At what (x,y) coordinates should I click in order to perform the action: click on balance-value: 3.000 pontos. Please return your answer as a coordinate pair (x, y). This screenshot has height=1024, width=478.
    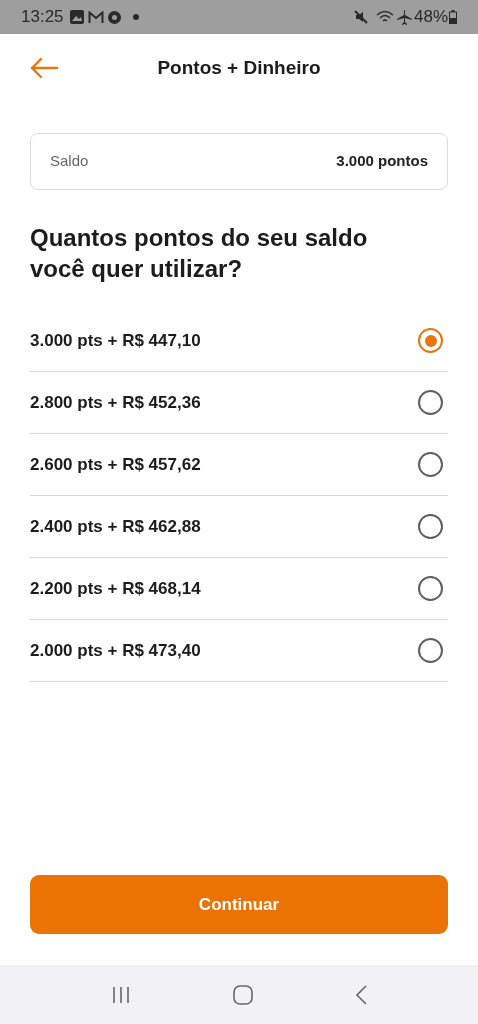
    Looking at the image, I should click on (382, 161).